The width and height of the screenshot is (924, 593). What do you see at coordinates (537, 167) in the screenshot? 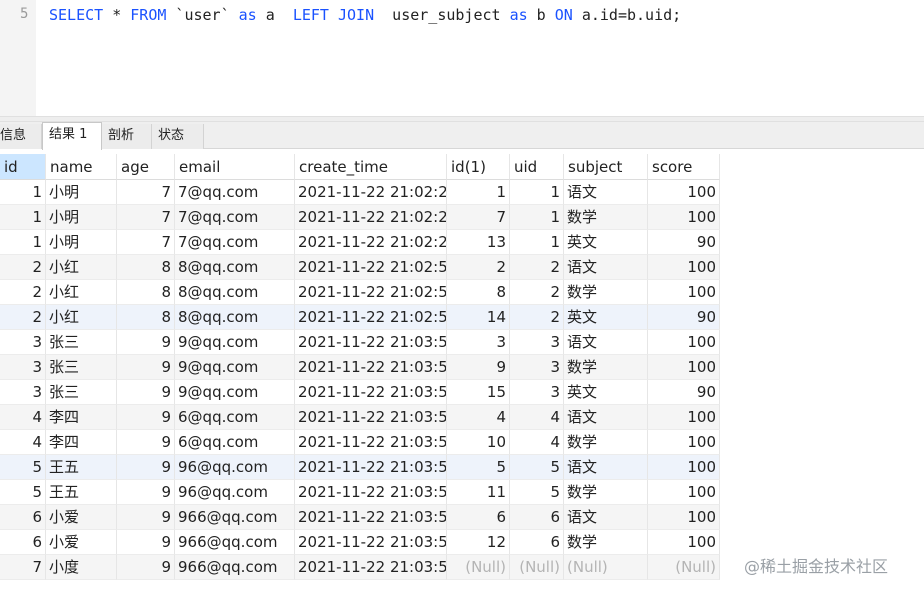
I see `column-header-uid: uid` at bounding box center [537, 167].